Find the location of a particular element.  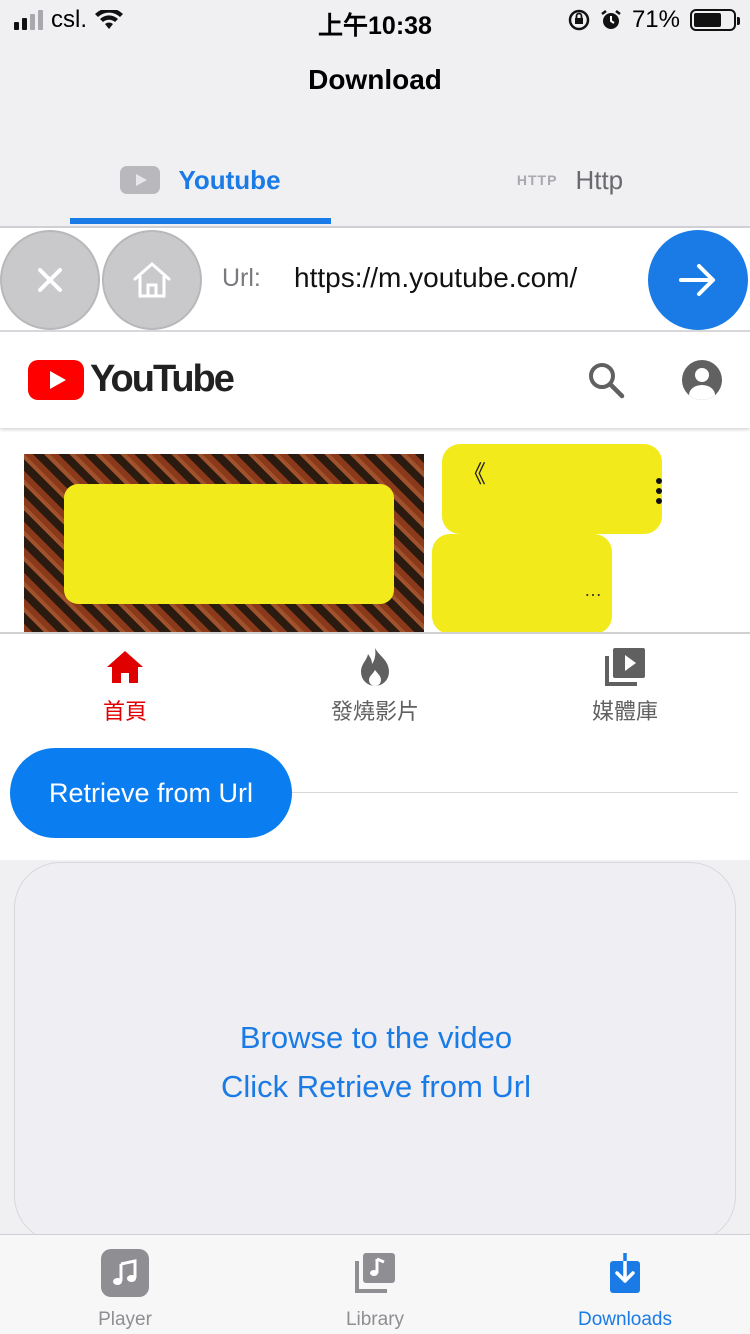

youtube-bottom-nav: 首頁 發燒影片 媒體庫 is located at coordinates (375, 681).